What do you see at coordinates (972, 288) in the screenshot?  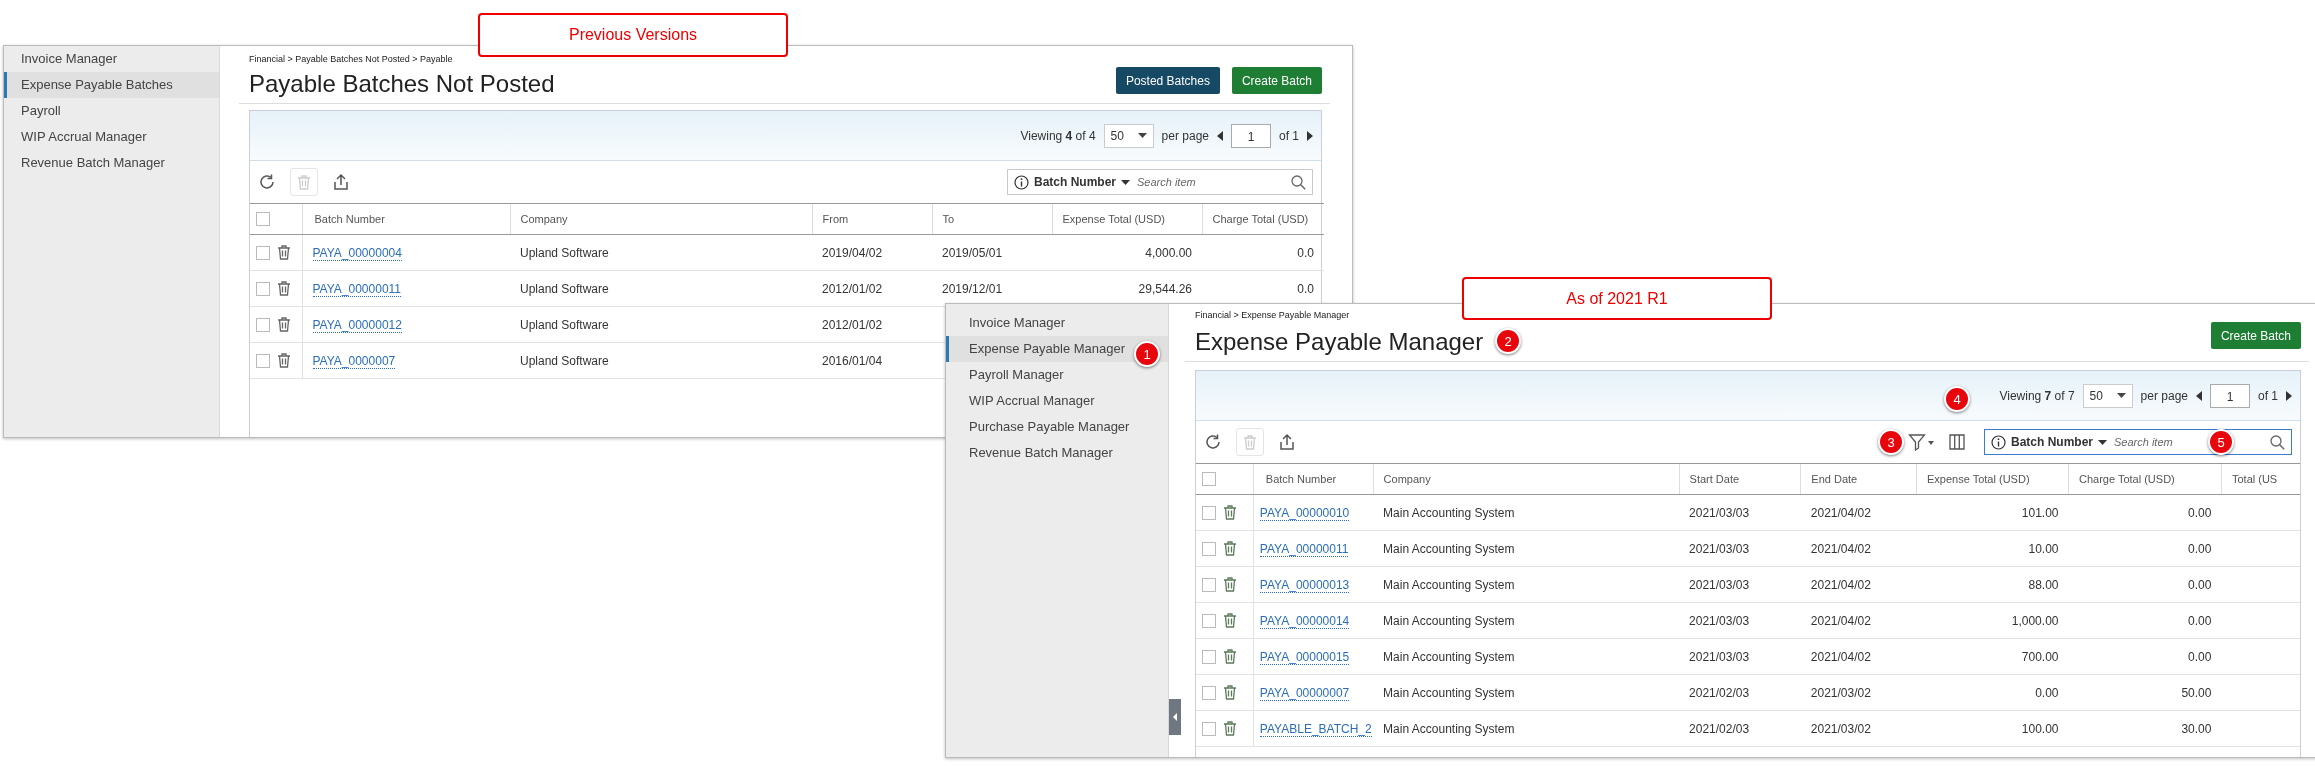 I see `table-cell: 2019/12/01` at bounding box center [972, 288].